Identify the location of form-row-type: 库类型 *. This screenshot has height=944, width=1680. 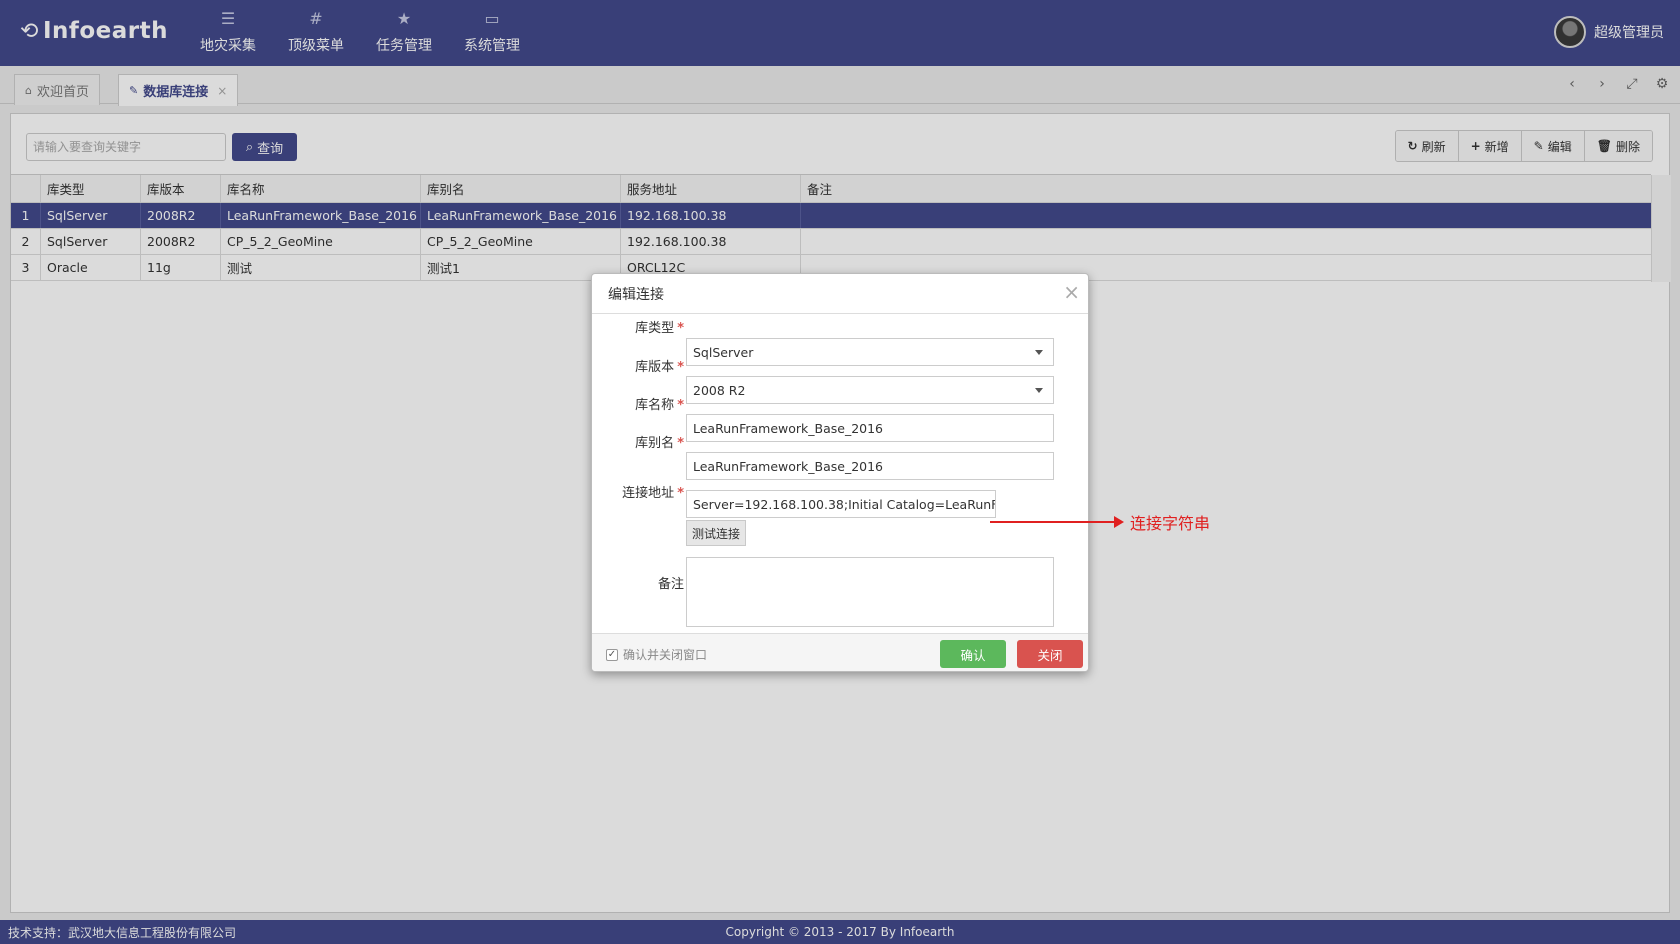
(640, 326).